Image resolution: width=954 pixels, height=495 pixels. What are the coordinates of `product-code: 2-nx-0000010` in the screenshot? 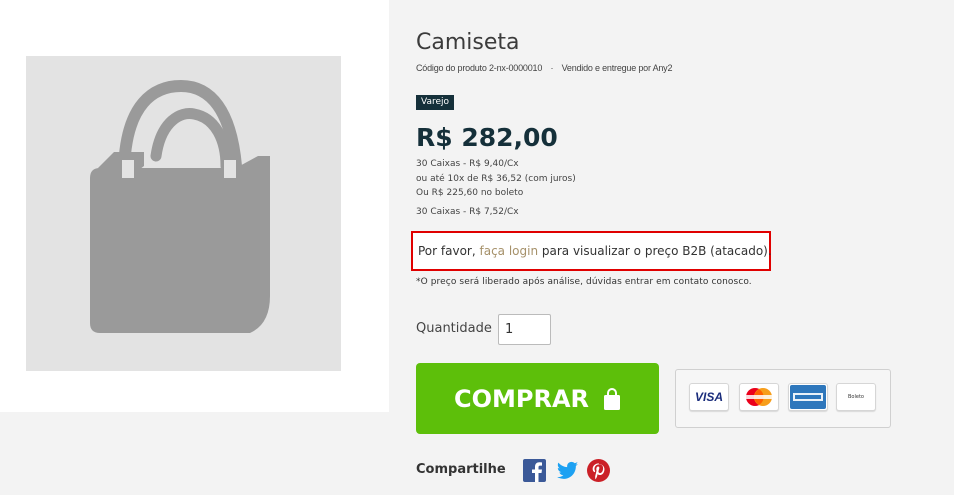 It's located at (515, 68).